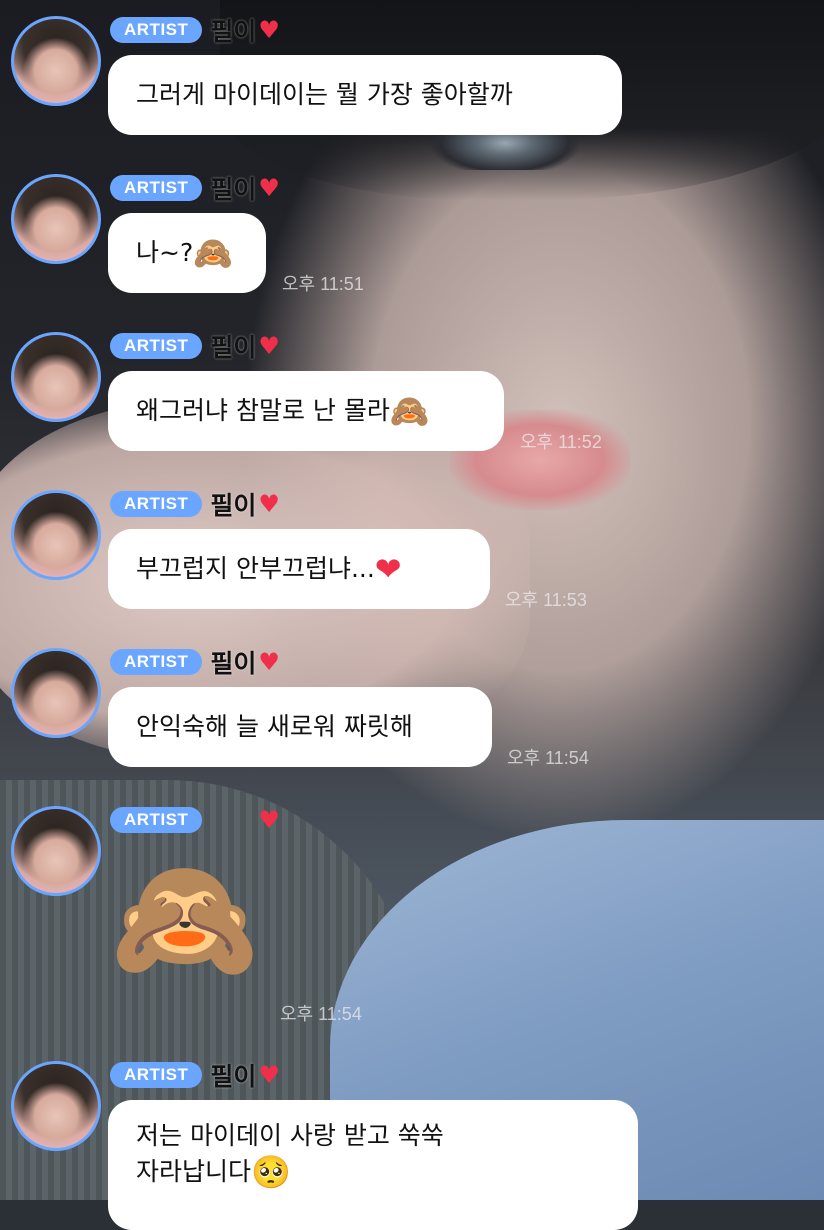  Describe the element at coordinates (274, 726) in the screenshot. I see `message-text: 안익숙해 늘 새로워 짜릿해` at that location.